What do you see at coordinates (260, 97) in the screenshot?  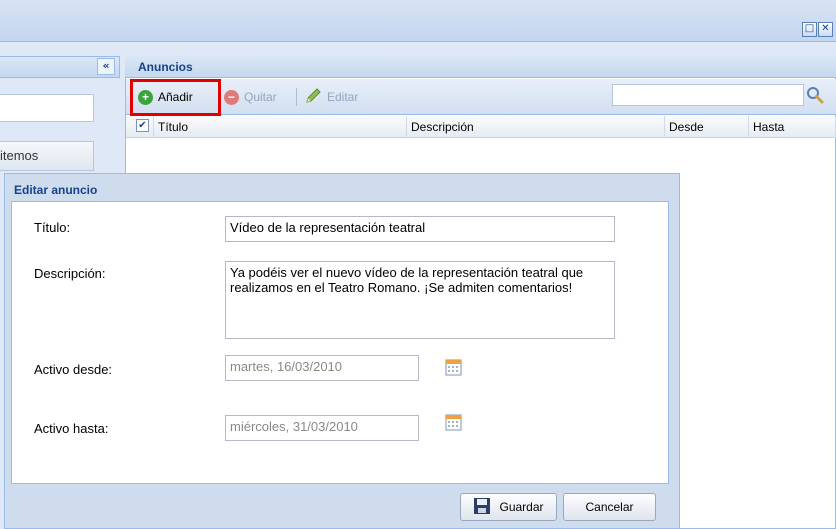 I see `remove-button-label: Quitar` at bounding box center [260, 97].